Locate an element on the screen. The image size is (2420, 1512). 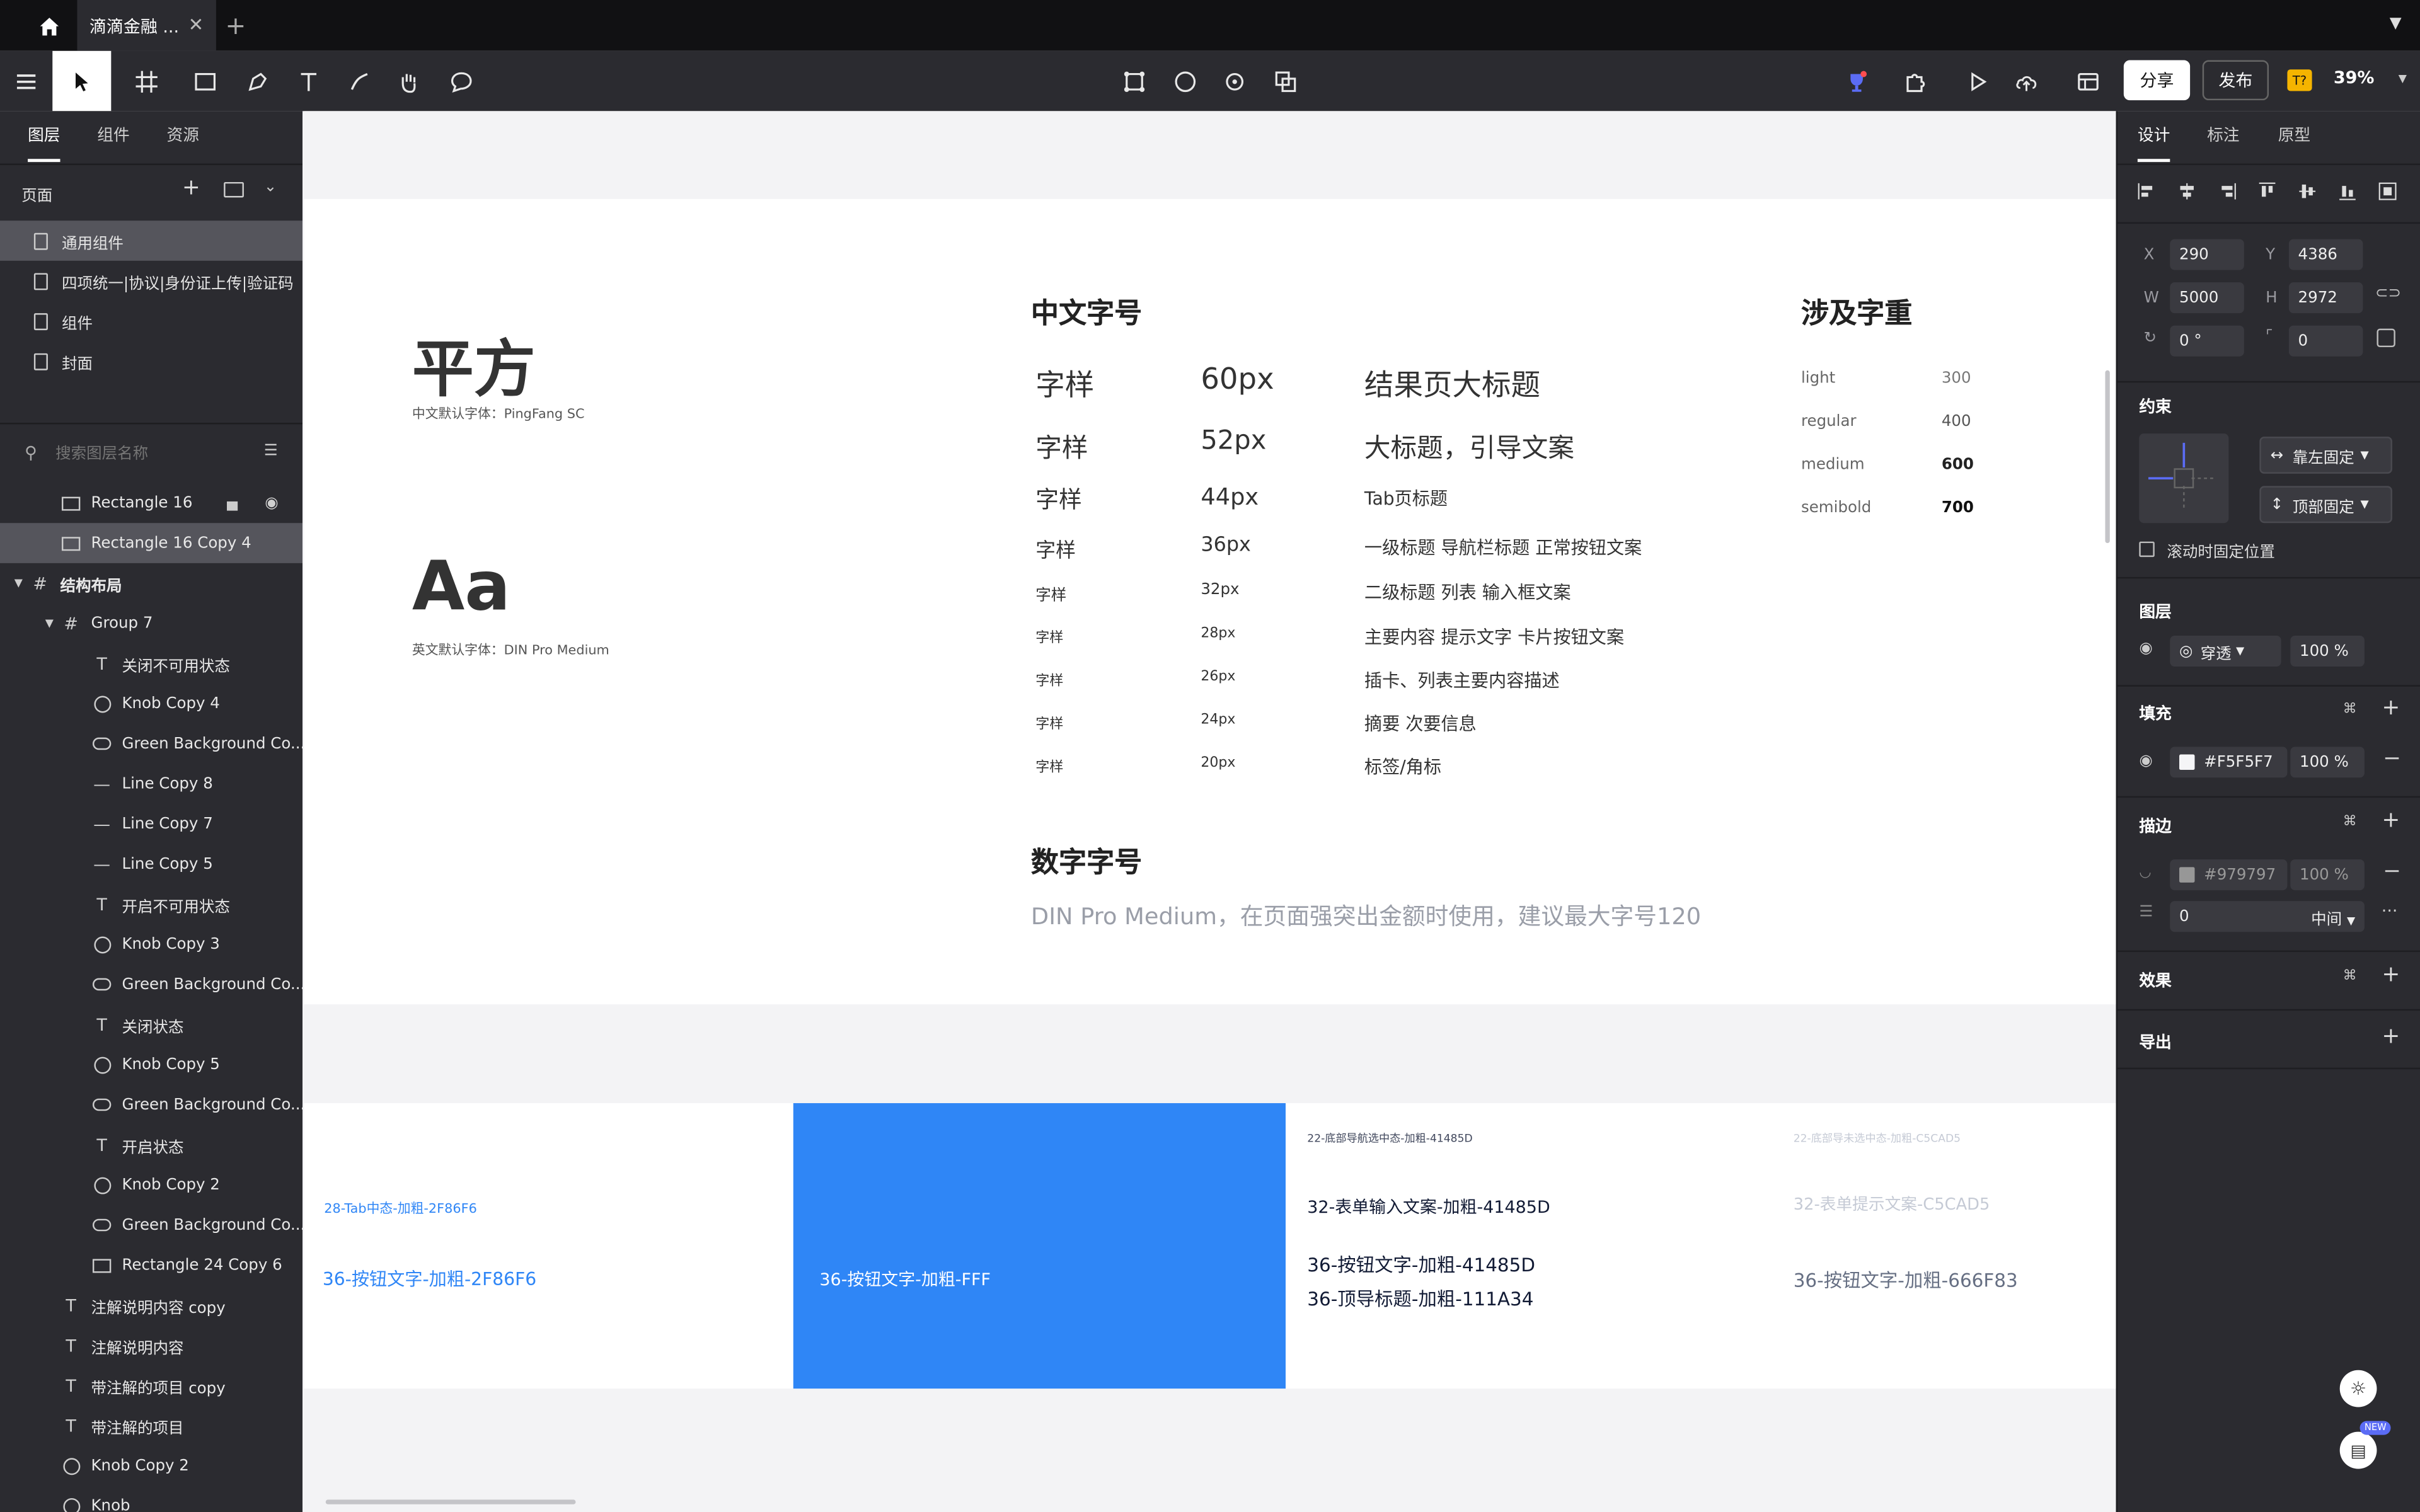
rectangle-tool-icon is located at coordinates (205, 81).